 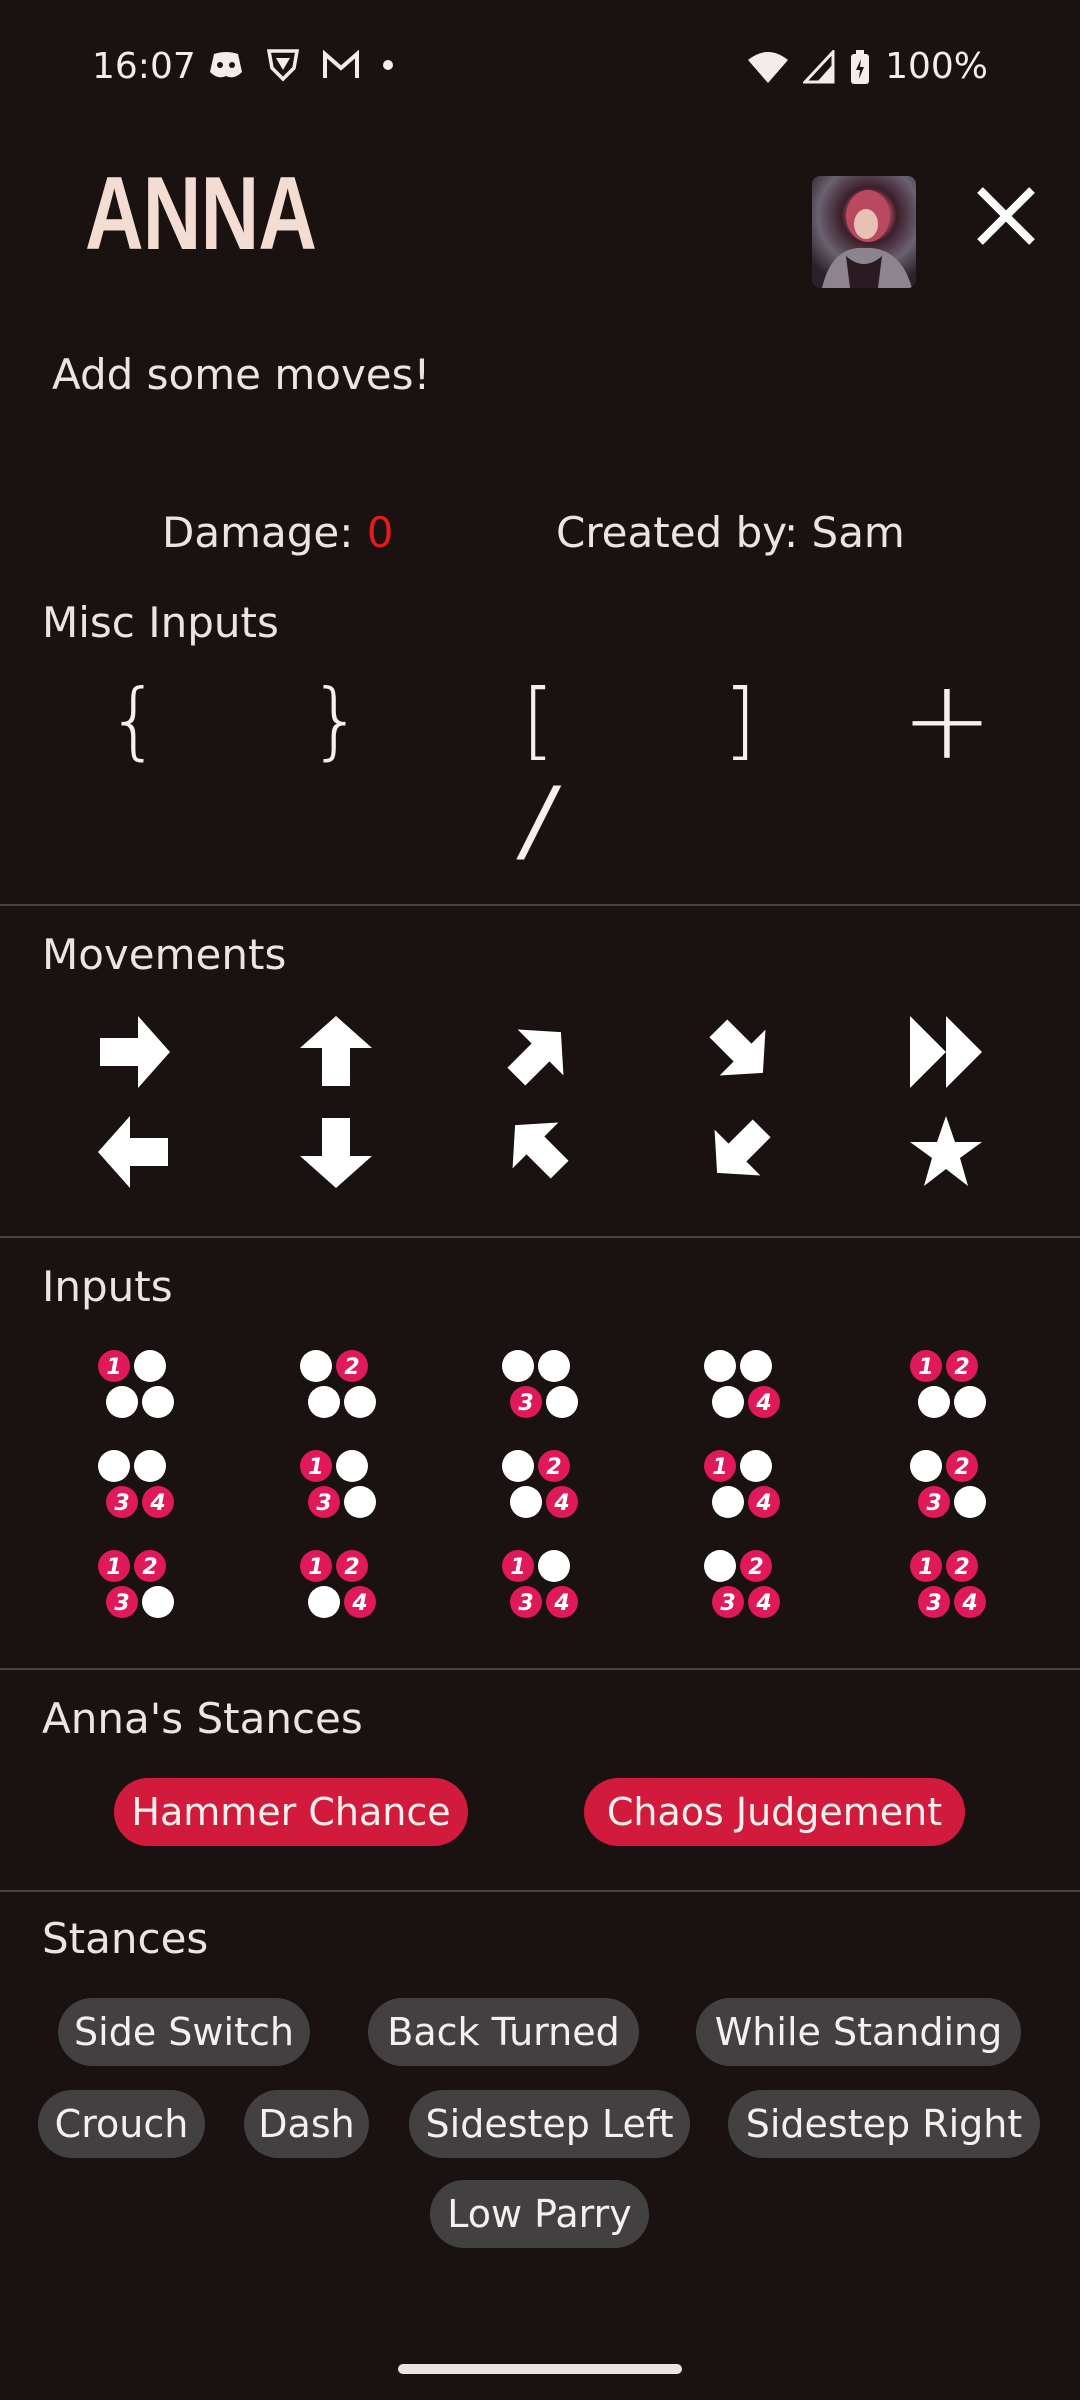 What do you see at coordinates (503, 2032) in the screenshot?
I see `stance-back-turned: Back Turned` at bounding box center [503, 2032].